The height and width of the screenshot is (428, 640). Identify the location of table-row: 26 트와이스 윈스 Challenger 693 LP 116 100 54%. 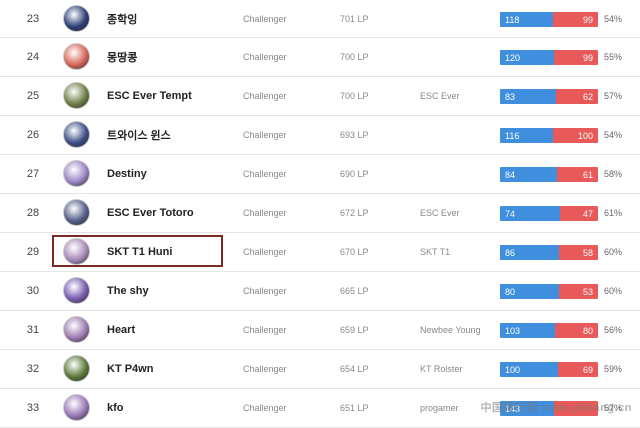
(320, 135).